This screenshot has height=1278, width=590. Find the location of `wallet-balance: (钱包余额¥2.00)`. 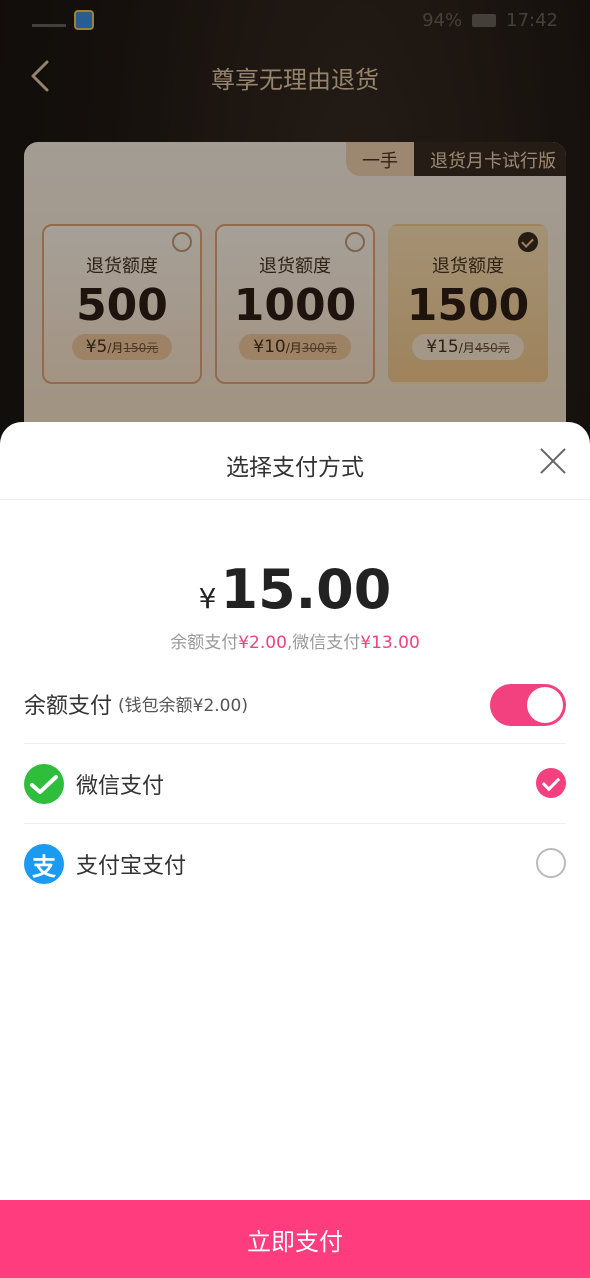

wallet-balance: (钱包余额¥2.00) is located at coordinates (183, 706).